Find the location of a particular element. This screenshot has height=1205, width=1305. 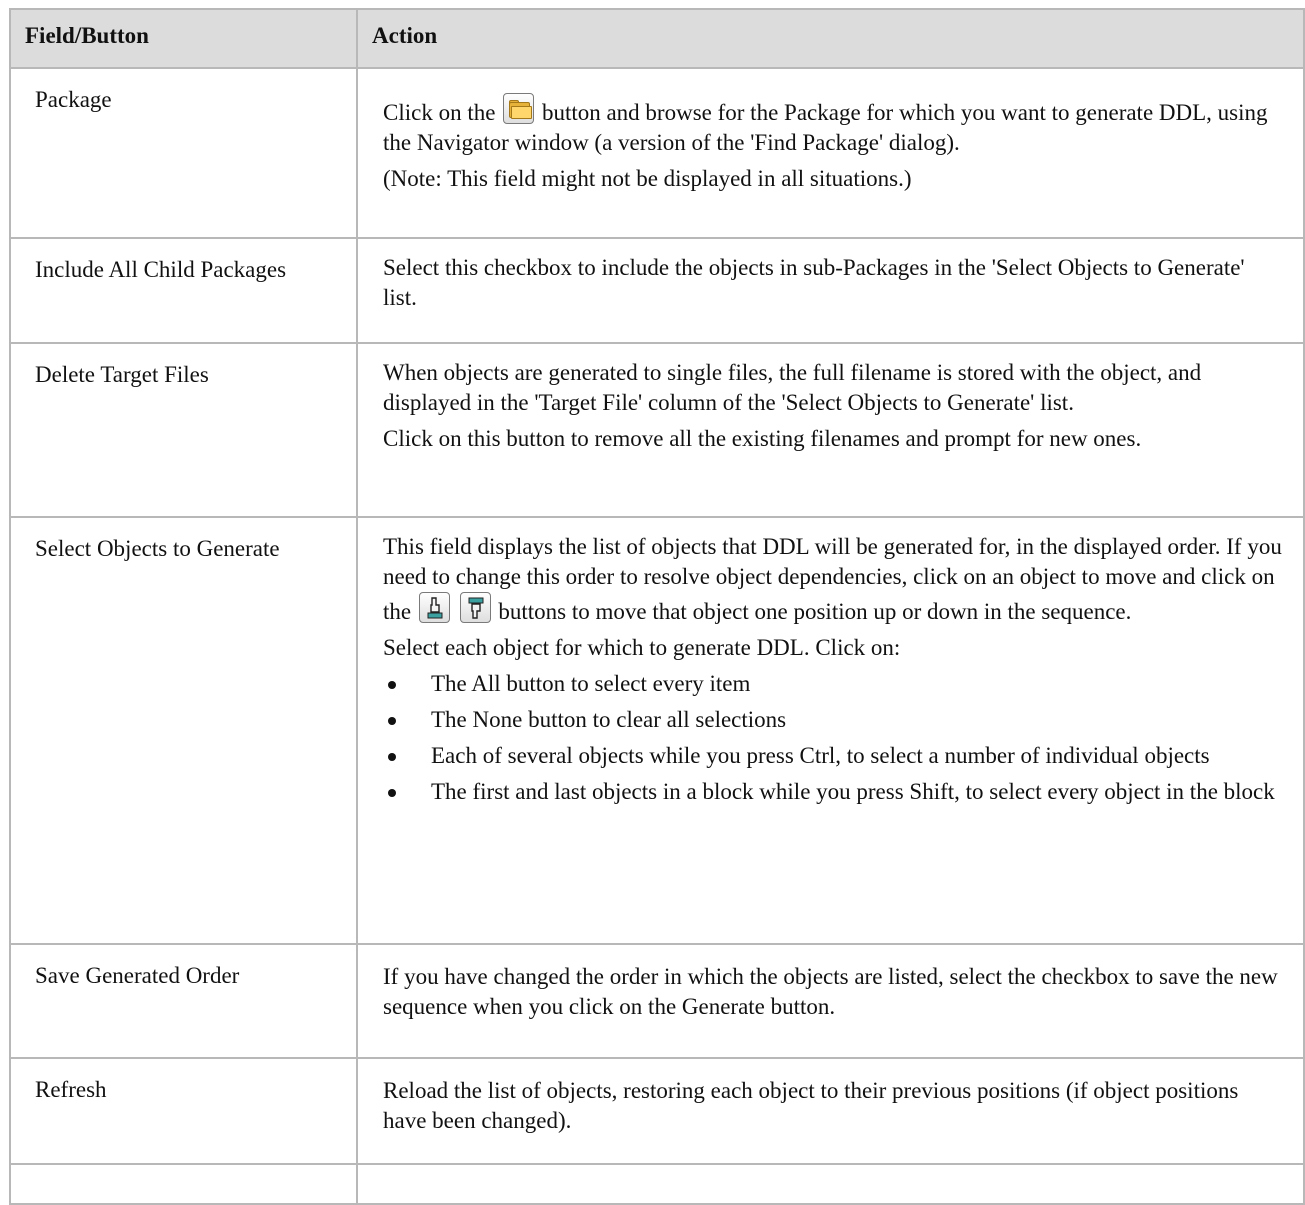

list-item: The None button to clear all selections is located at coordinates (833, 720).